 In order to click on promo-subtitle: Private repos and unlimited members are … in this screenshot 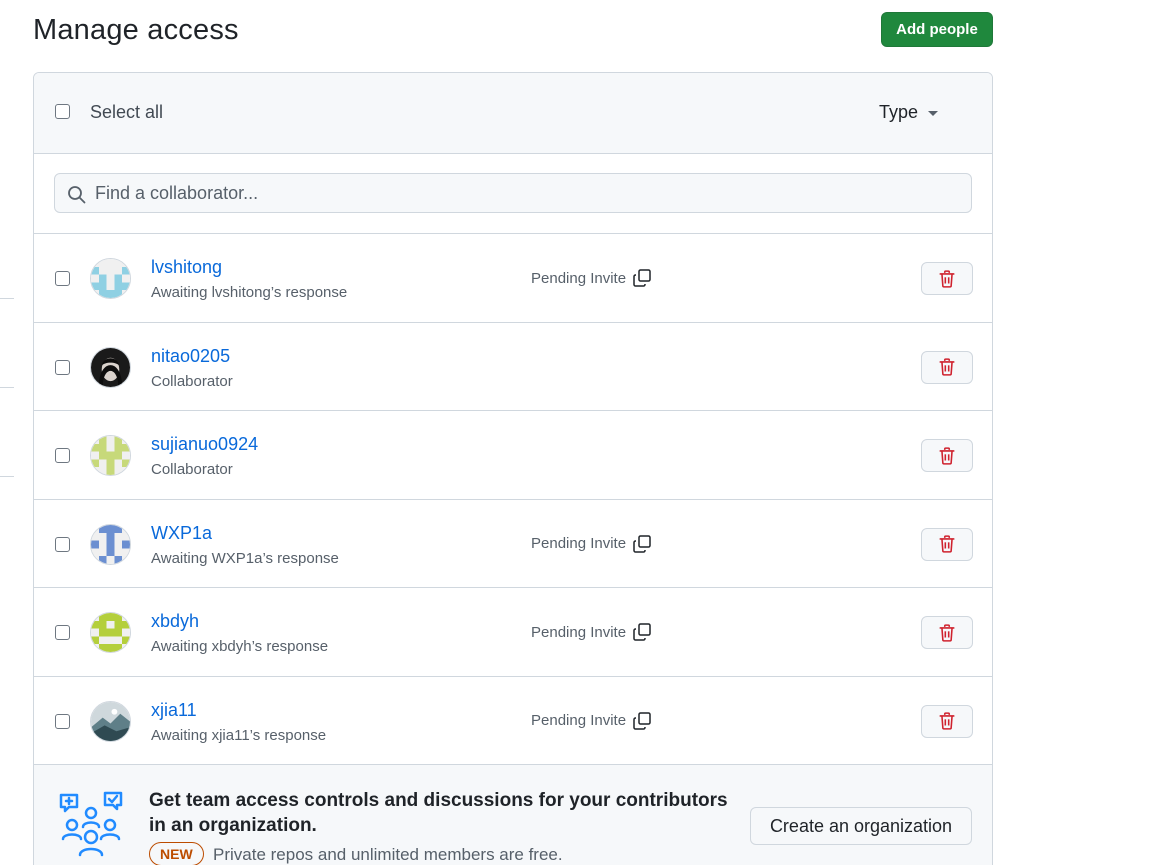, I will do `click(388, 854)`.